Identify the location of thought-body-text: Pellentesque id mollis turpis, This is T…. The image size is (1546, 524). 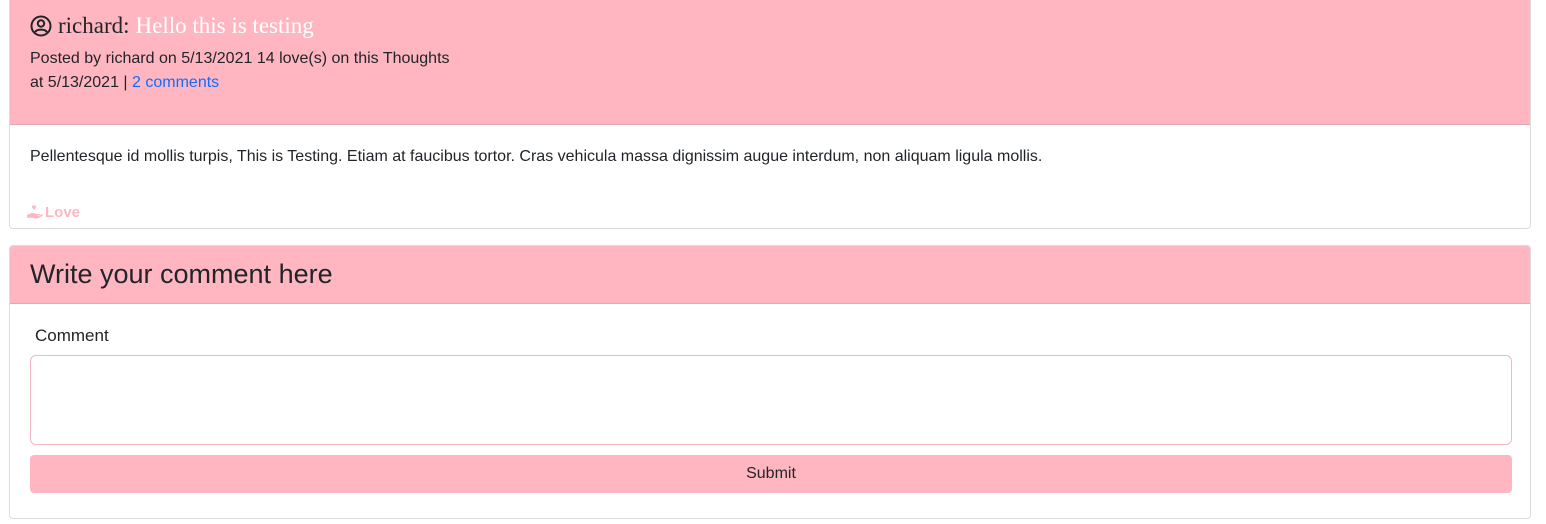
(536, 156).